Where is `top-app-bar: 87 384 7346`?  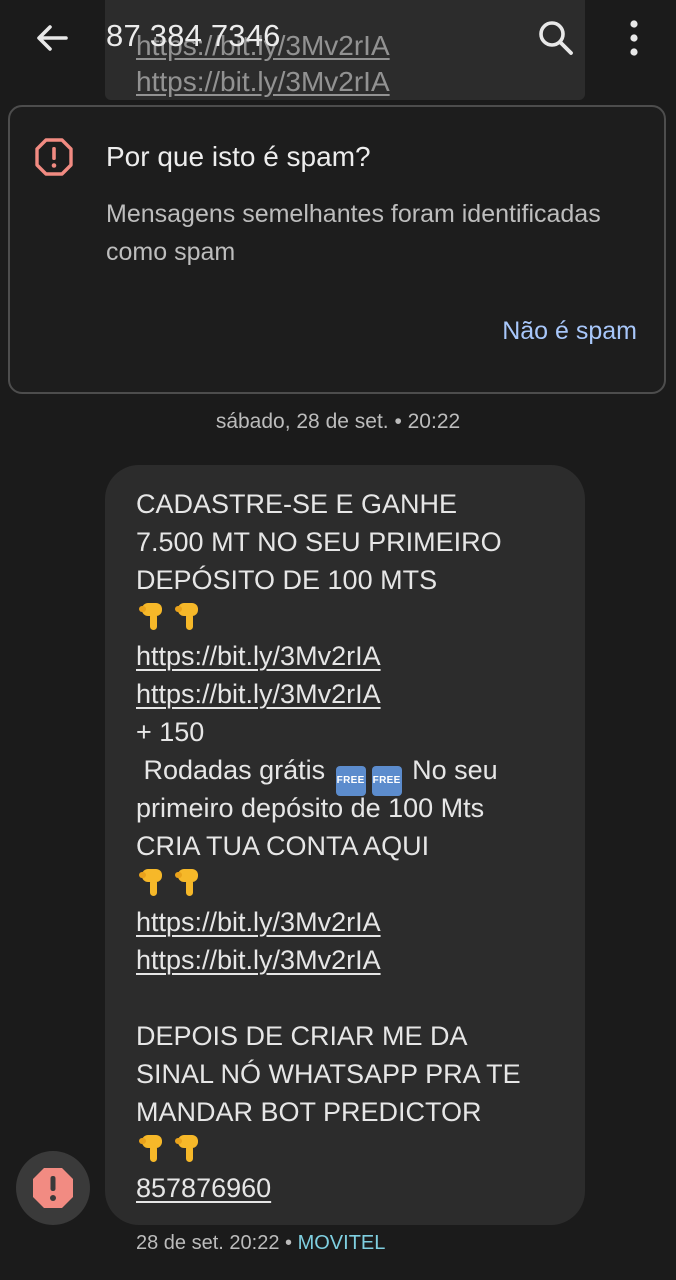
top-app-bar: 87 384 7346 is located at coordinates (338, 38).